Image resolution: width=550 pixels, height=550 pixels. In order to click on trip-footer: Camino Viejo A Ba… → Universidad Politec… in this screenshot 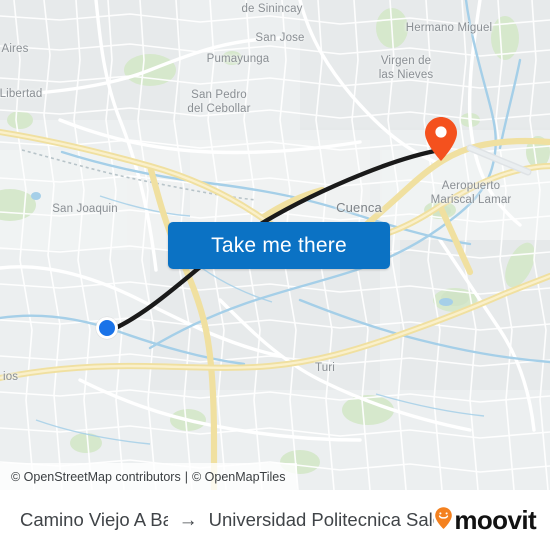, I will do `click(275, 520)`.